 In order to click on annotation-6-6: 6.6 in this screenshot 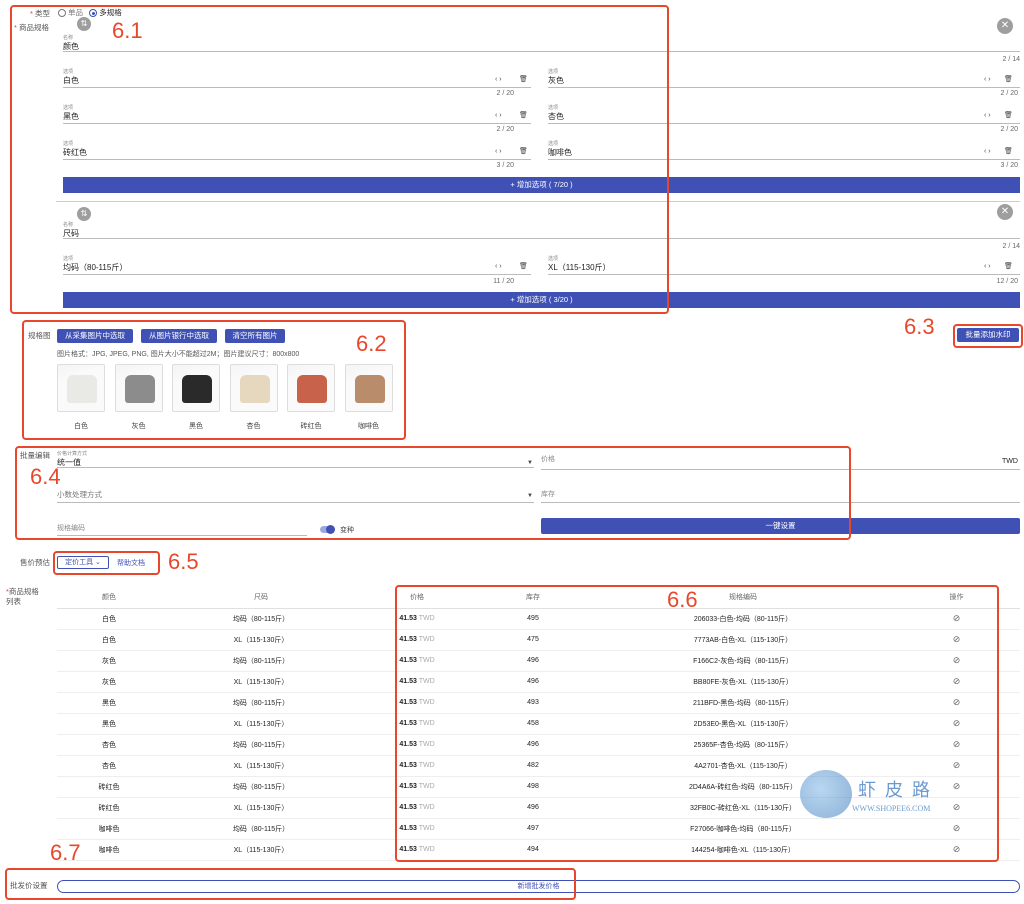, I will do `click(682, 599)`.